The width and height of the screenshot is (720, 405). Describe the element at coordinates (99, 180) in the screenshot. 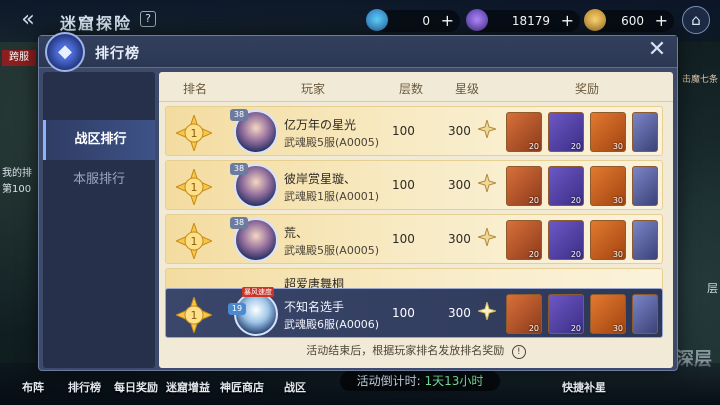

I see `tab-server-rank: 本服排行` at that location.